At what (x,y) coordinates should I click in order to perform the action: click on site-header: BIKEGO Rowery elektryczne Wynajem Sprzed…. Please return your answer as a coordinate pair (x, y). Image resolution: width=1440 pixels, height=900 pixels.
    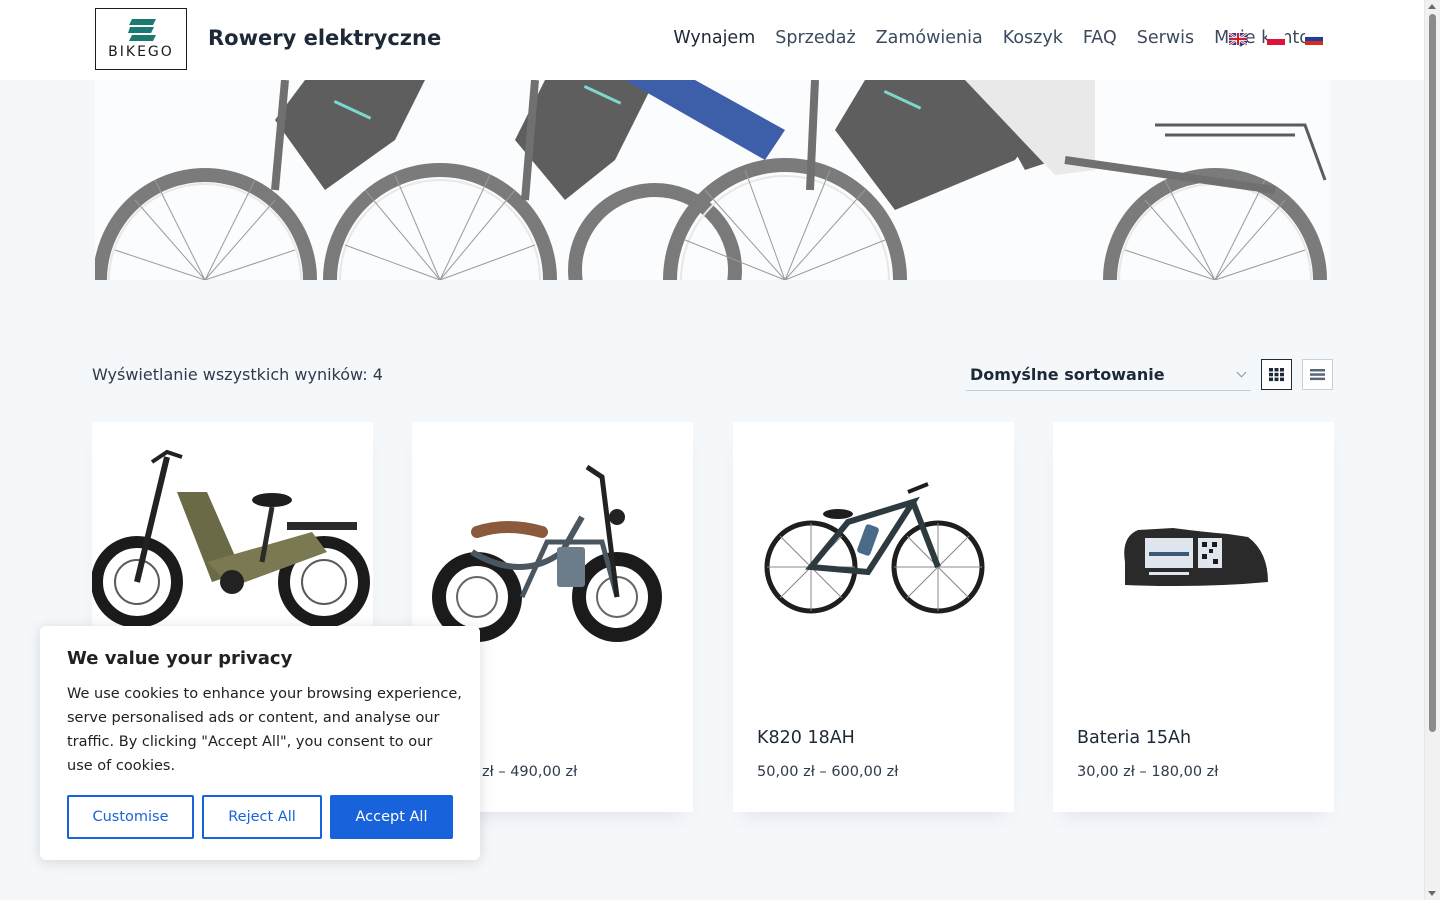
    Looking at the image, I should click on (712, 40).